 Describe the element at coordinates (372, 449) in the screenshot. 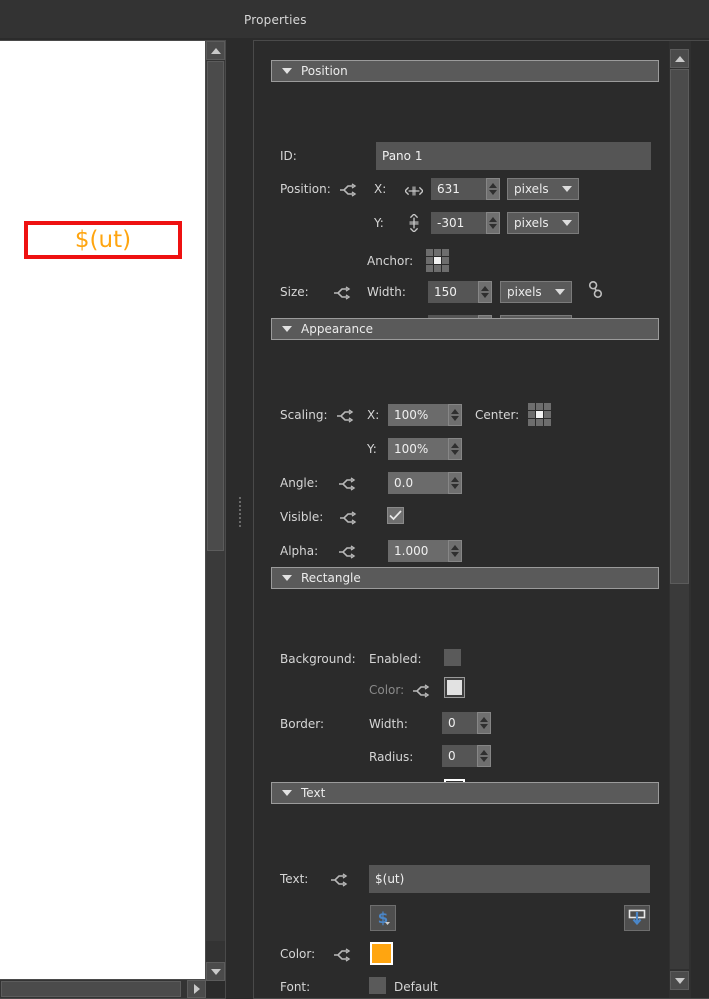

I see `scale-y-label: Y:` at that location.